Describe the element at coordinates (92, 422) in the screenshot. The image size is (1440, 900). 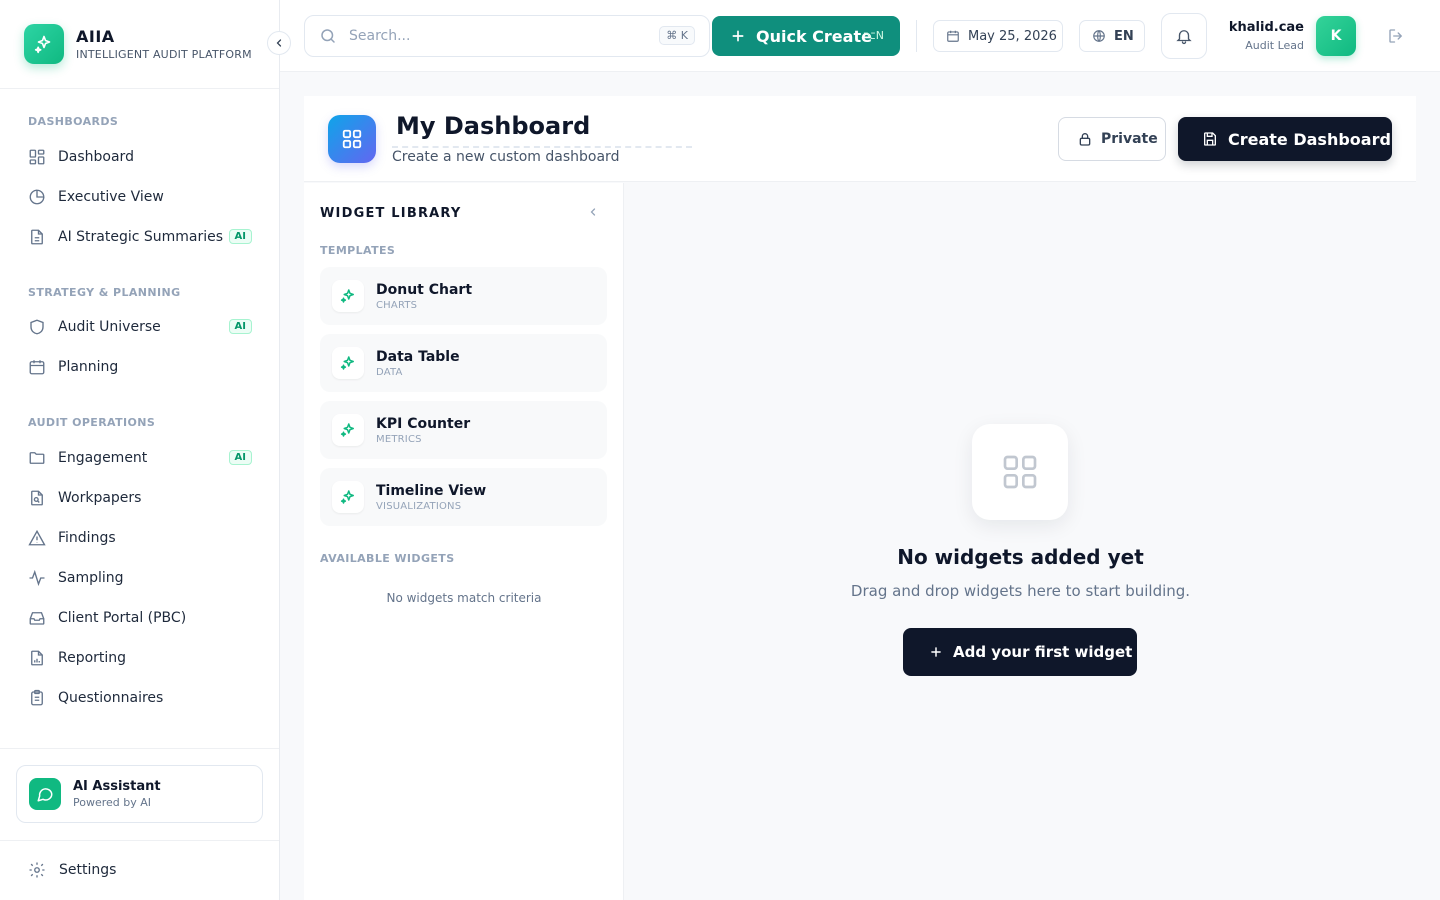
I see `section-title-operations: AUDIT OPERATIONS` at that location.